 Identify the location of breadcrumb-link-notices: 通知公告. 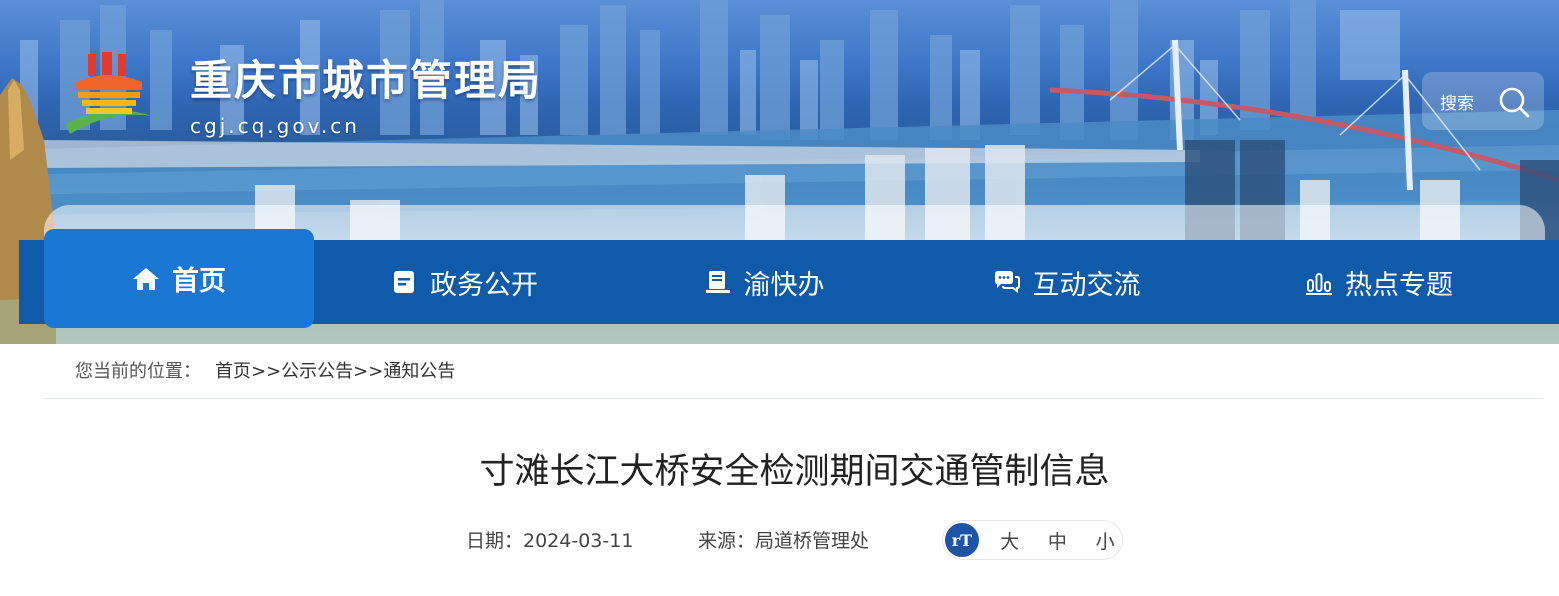
(419, 372).